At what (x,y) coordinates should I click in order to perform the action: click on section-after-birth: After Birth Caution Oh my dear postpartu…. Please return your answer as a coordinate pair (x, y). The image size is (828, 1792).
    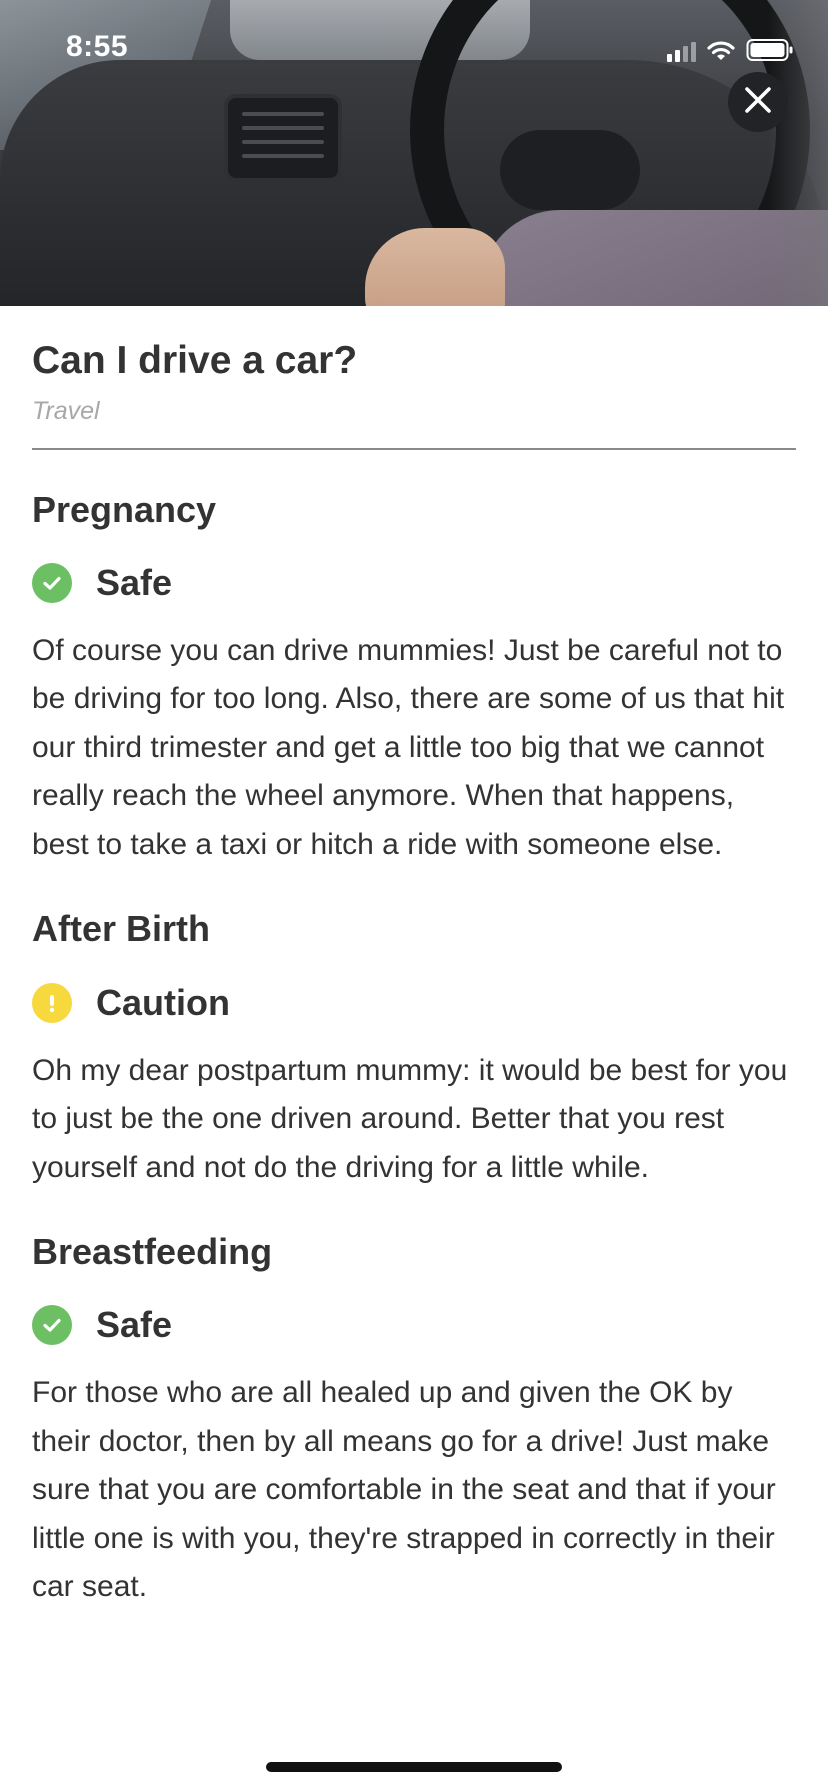
    Looking at the image, I should click on (414, 1049).